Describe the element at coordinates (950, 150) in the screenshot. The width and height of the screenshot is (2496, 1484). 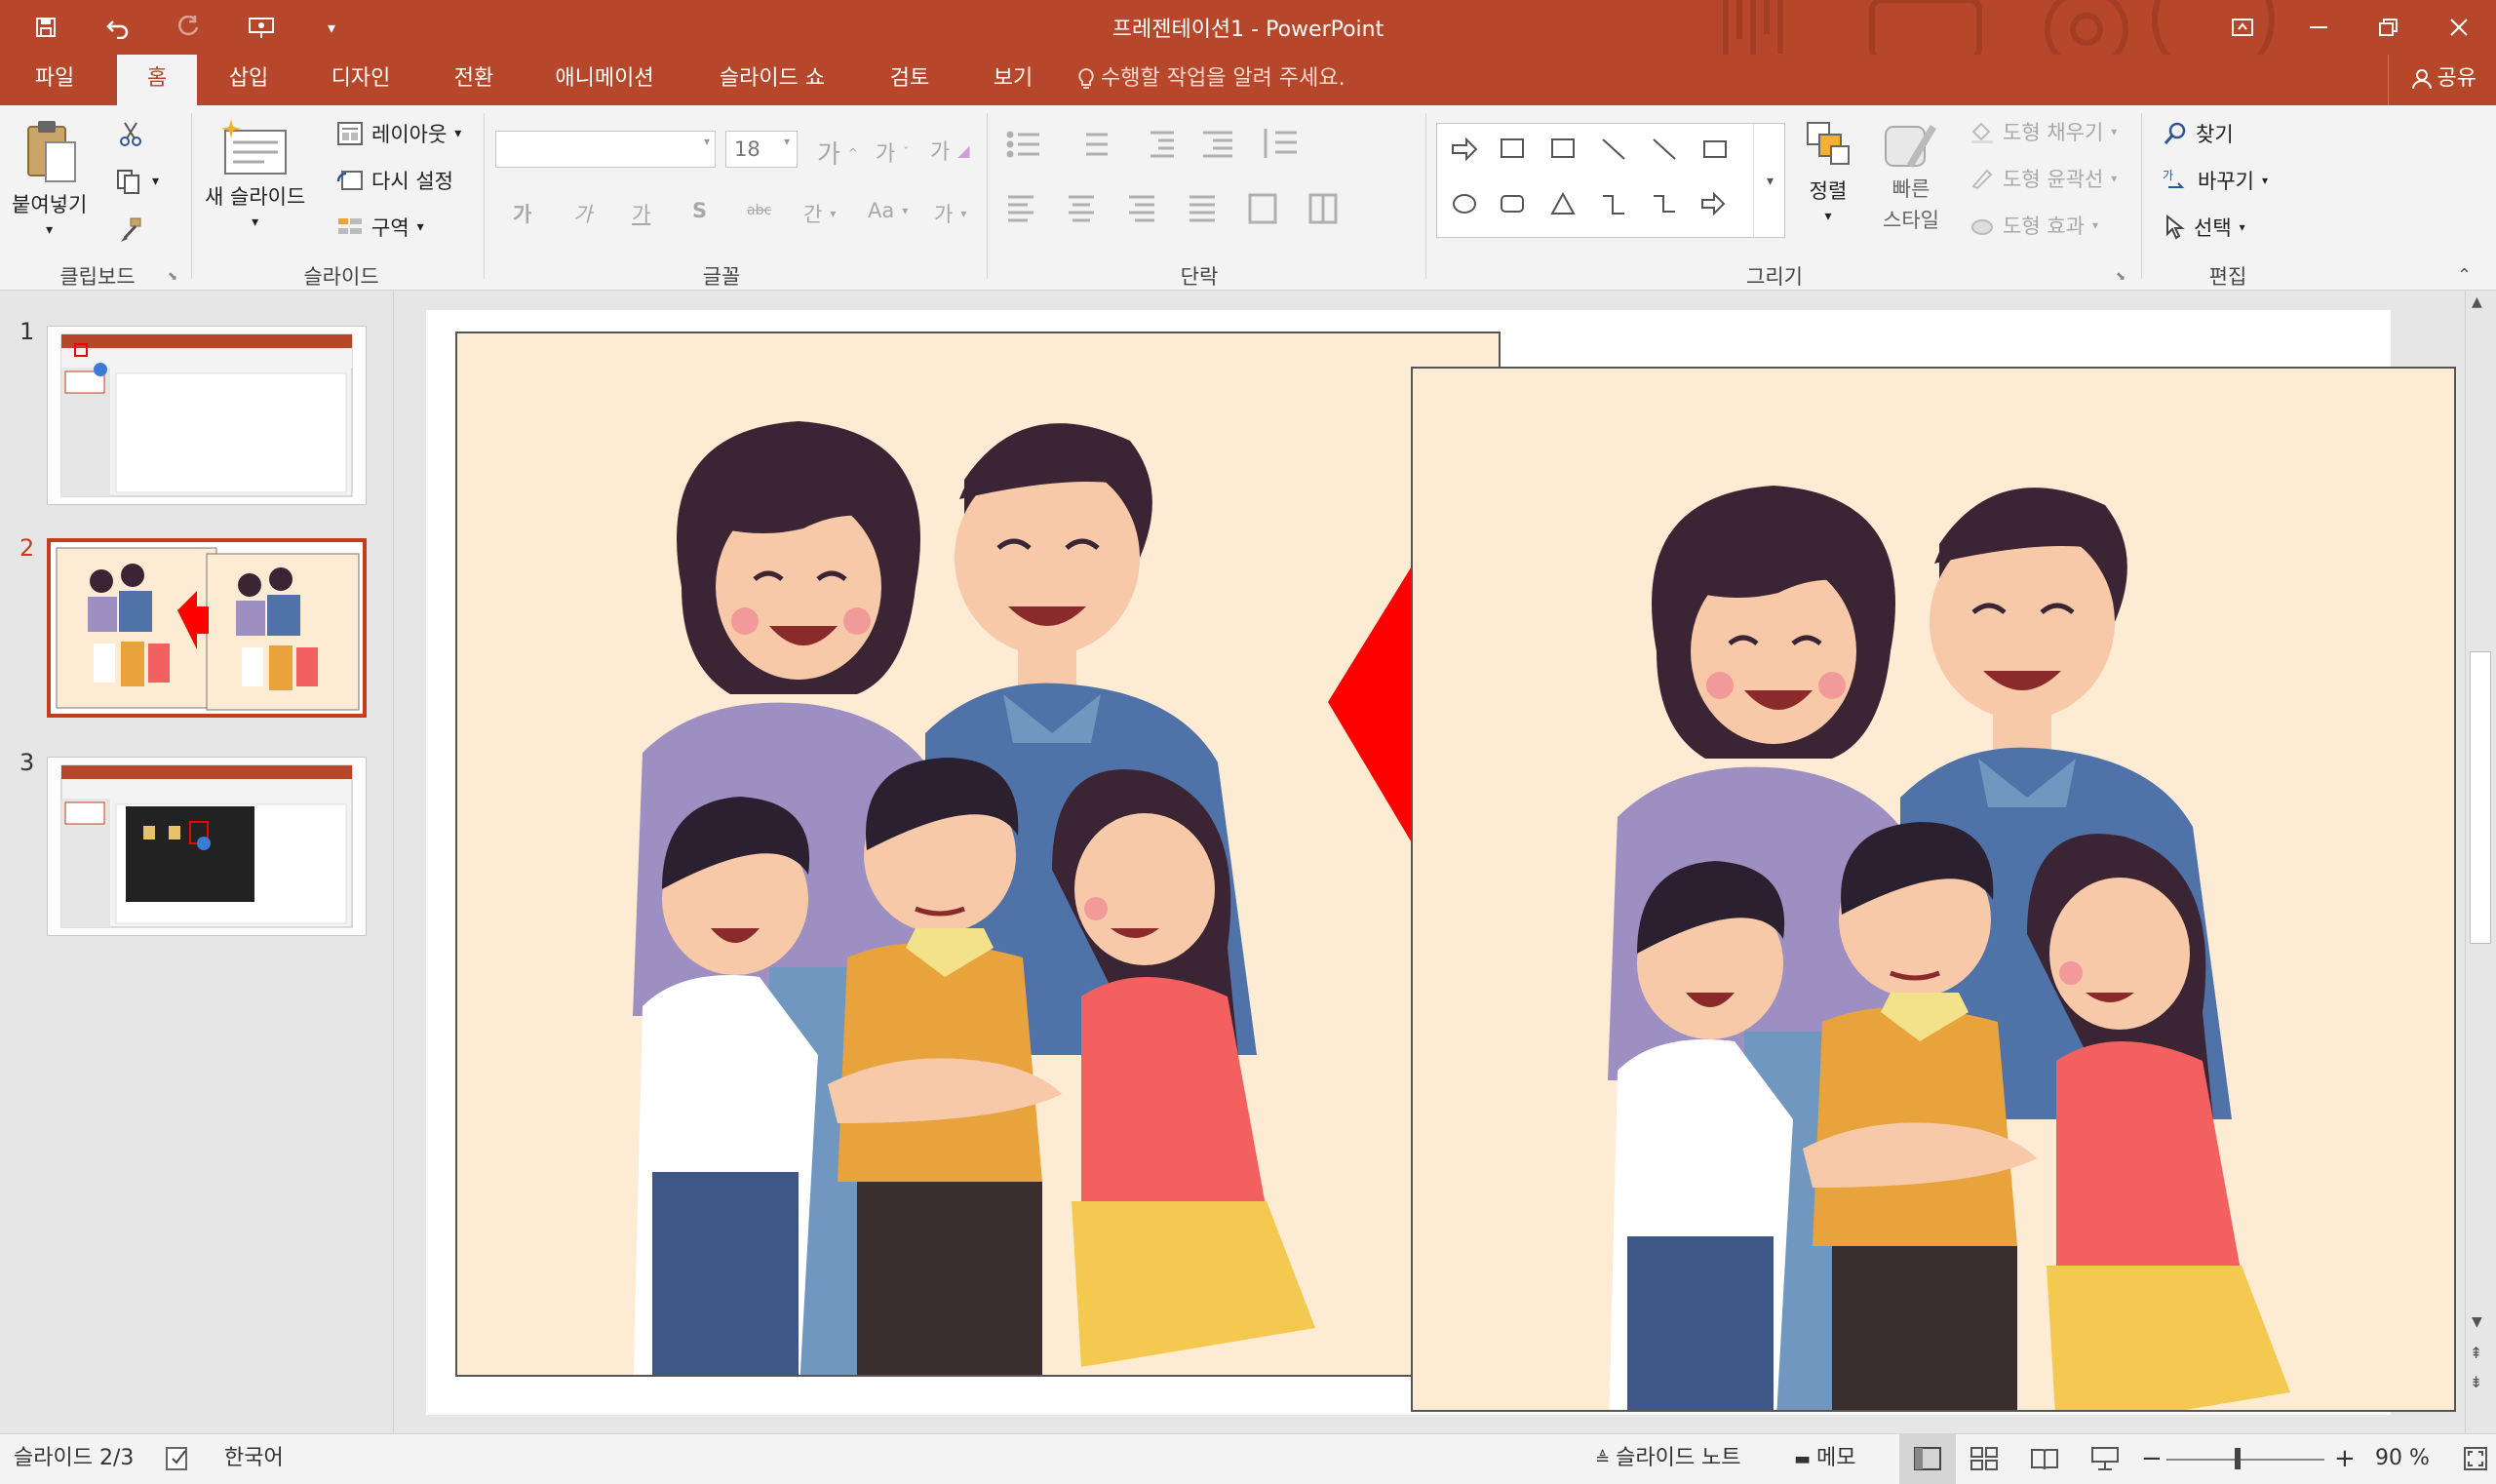
I see `clear-format-button: 가 ◢` at that location.